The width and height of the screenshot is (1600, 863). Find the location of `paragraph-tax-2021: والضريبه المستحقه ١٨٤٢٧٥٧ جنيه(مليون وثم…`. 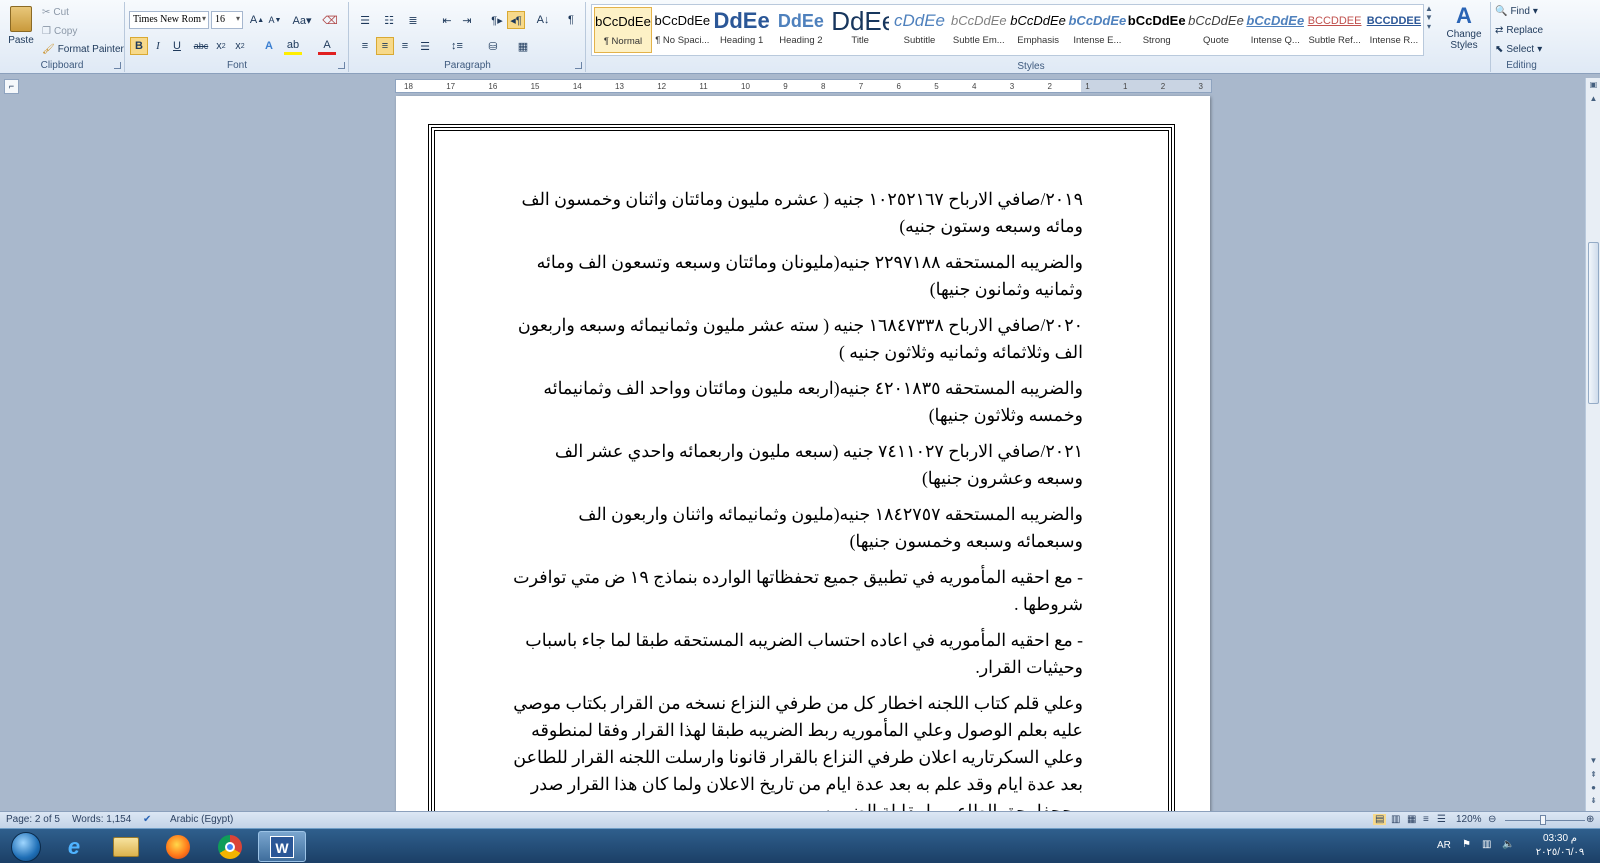

paragraph-tax-2021: والضريبه المستحقه ١٨٤٢٧٥٧ جنيه(مليون وثم… is located at coordinates (798, 528).